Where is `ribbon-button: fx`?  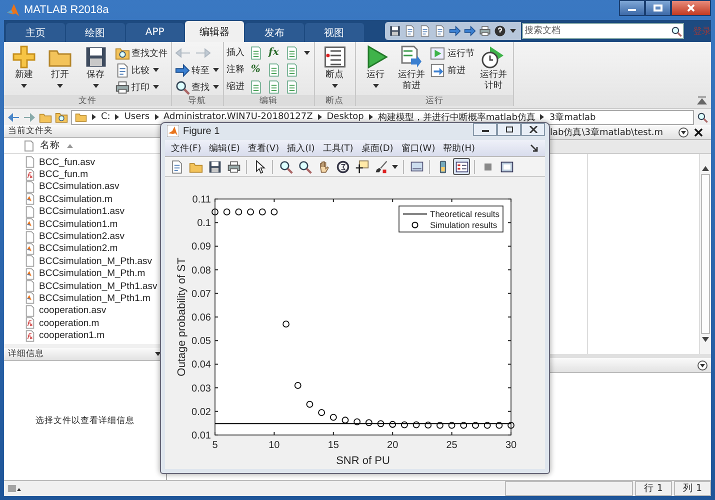
ribbon-button: fx is located at coordinates (273, 52).